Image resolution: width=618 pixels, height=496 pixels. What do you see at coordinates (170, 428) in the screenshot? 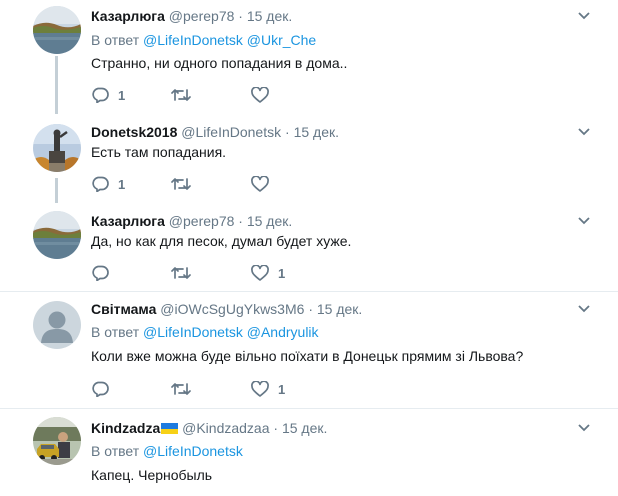
I see `ukraine-flag-icon` at bounding box center [170, 428].